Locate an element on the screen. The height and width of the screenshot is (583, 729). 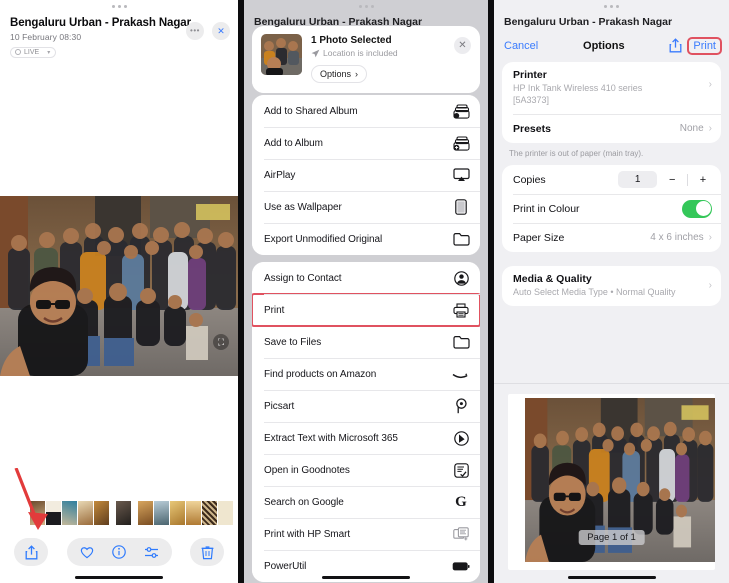
share-preview-subtitle: Location is included is located at coordinates (354, 53).